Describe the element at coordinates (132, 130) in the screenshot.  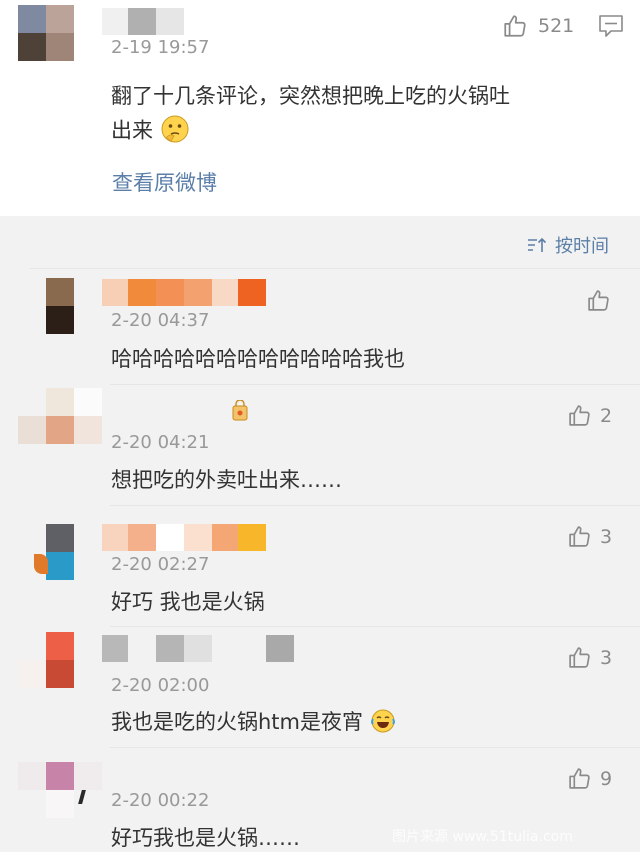
I see `comment-text-line-2-label: 出来` at that location.